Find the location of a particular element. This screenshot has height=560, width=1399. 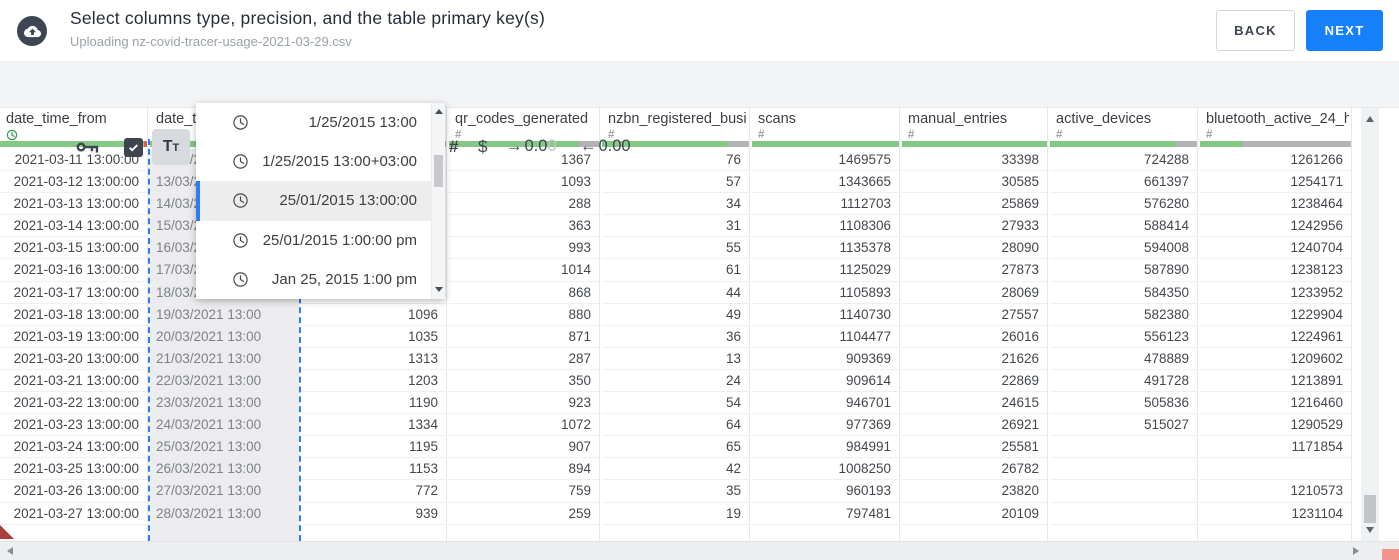

table-cell: 868 is located at coordinates (524, 293).